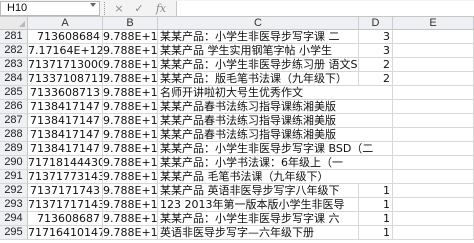 This screenshot has height=243, width=474. What do you see at coordinates (258, 219) in the screenshot?
I see `cell-c: 某某产品：小学生非医导步写字课 六` at bounding box center [258, 219].